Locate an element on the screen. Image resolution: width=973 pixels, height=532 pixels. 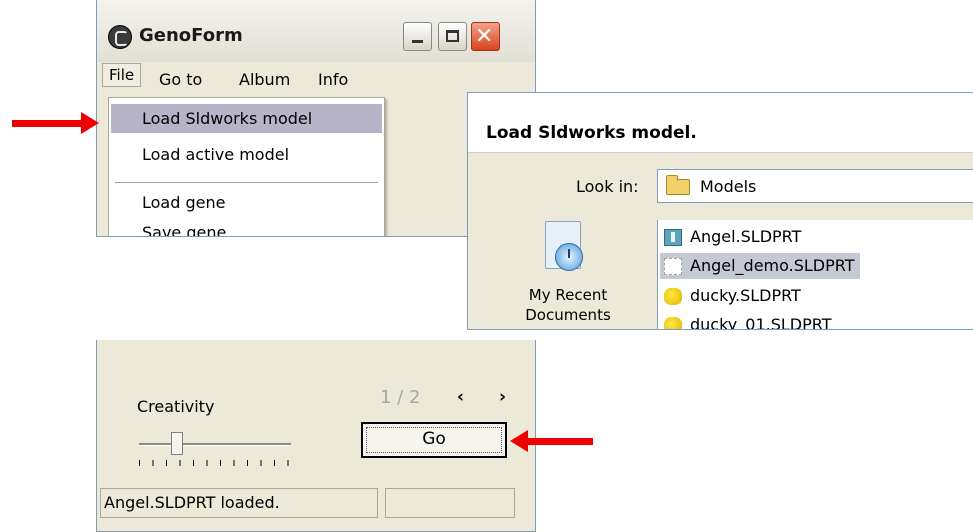
page-indicator: 1 / 2 is located at coordinates (400, 397).